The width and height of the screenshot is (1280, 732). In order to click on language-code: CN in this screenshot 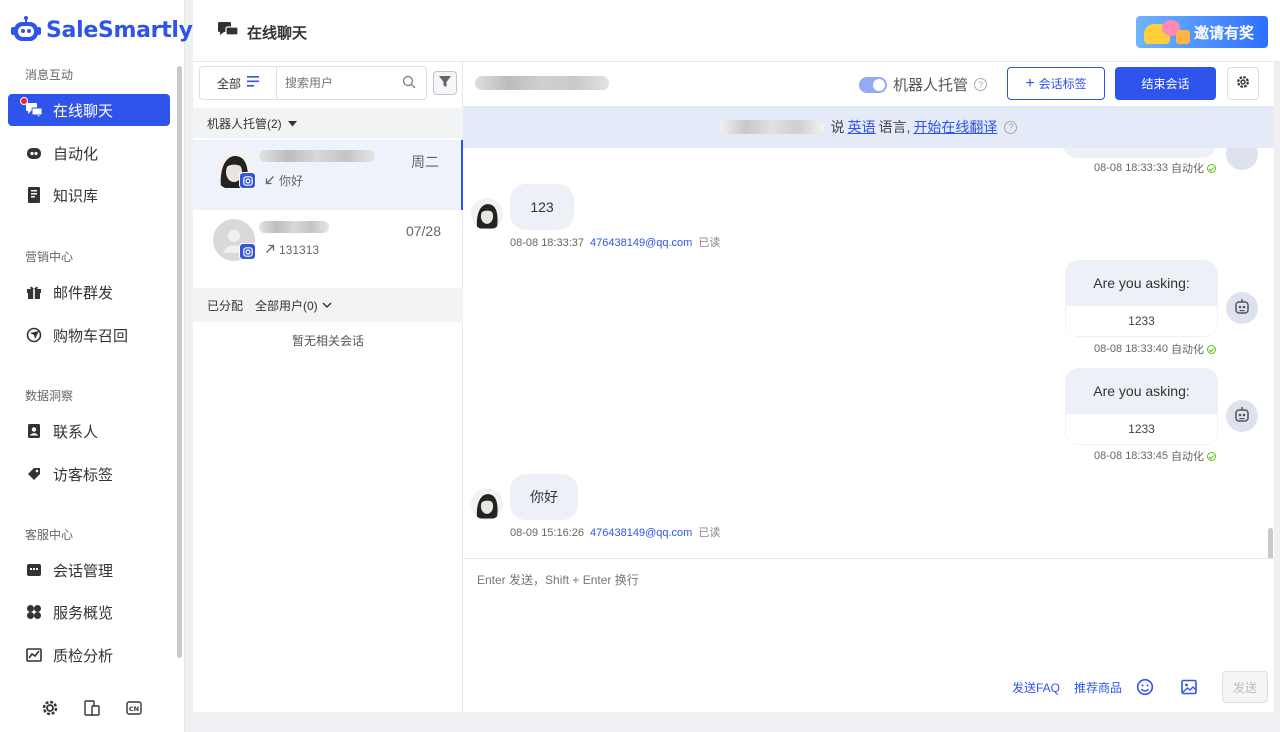, I will do `click(134, 709)`.